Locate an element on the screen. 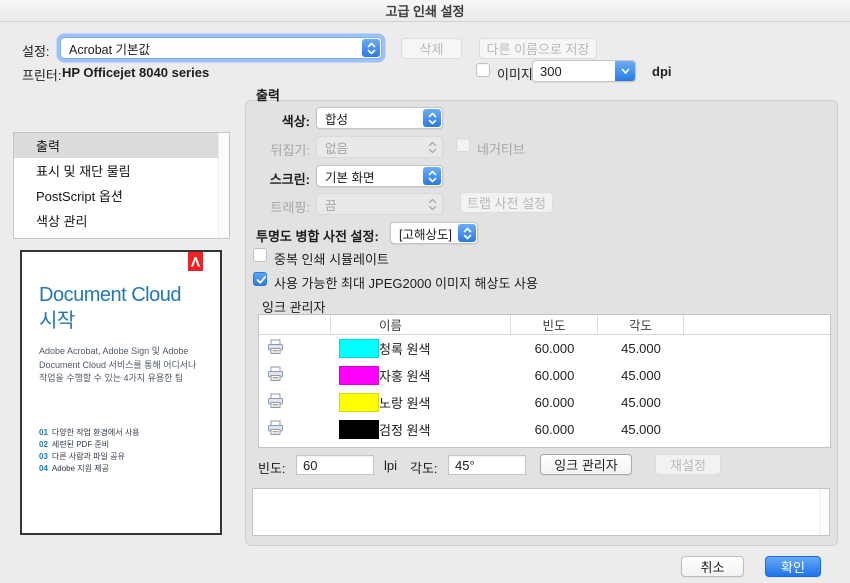  ink-name: 청록 원색 is located at coordinates (405, 349).